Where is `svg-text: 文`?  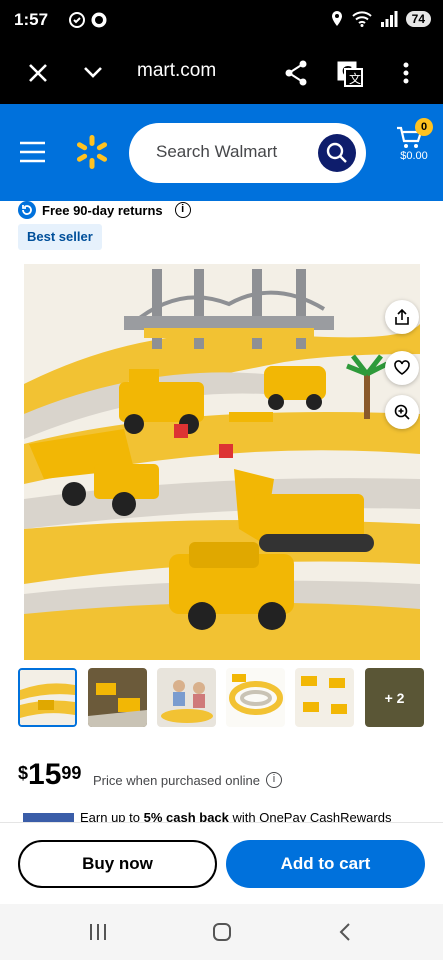 svg-text: 文 is located at coordinates (355, 78).